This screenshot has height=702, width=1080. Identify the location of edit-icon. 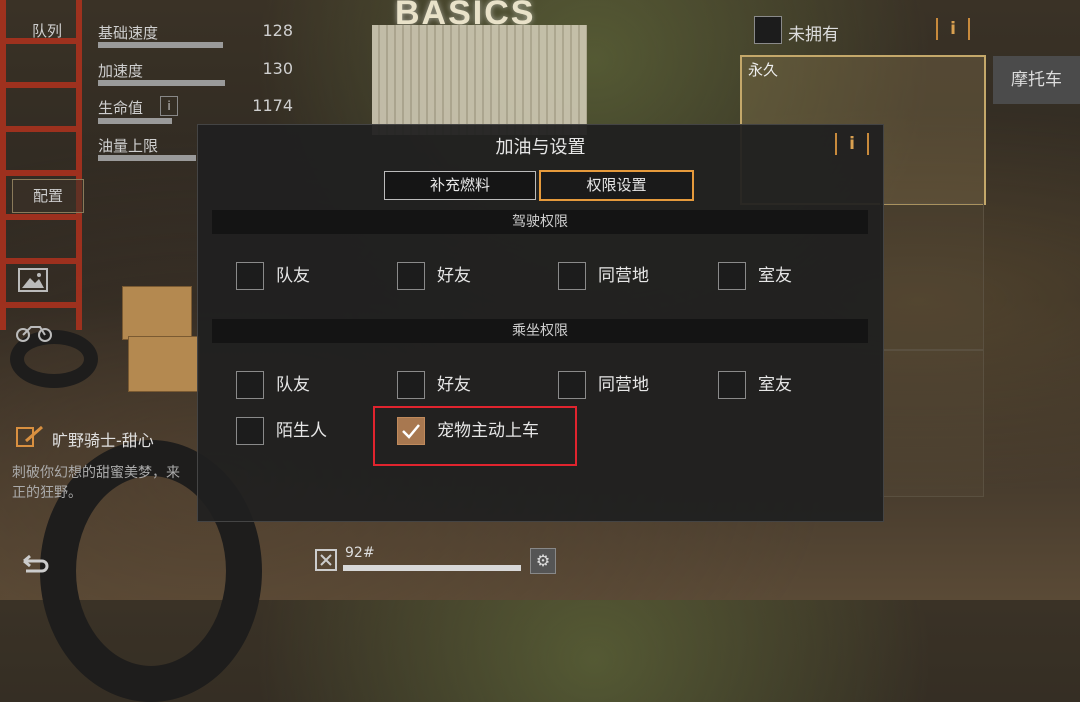
(31, 436).